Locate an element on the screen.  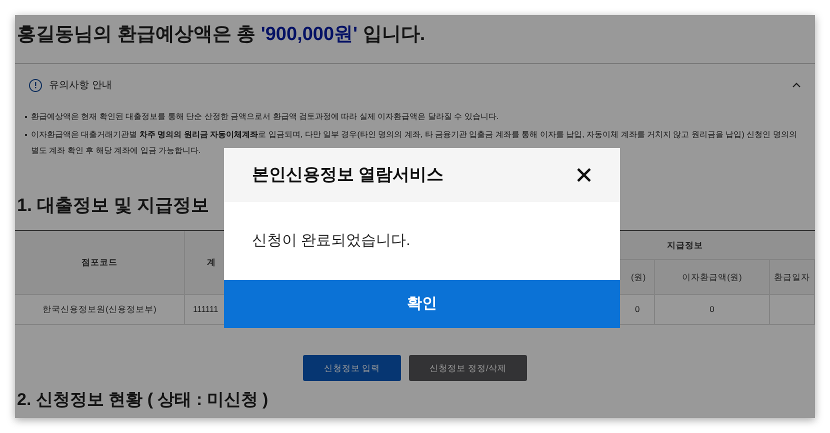
caret-icon is located at coordinates (796, 85).